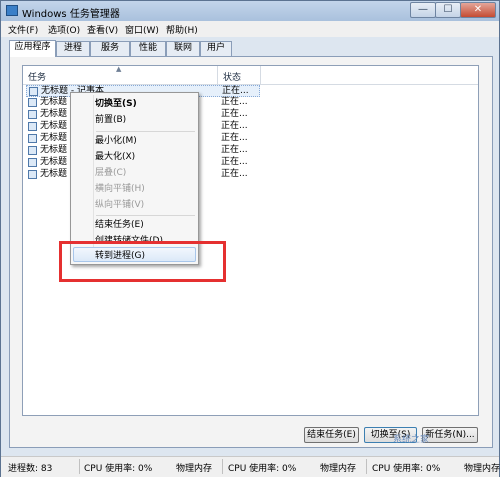  I want to click on column-header-task: ▲ 任务, so click(120, 74).